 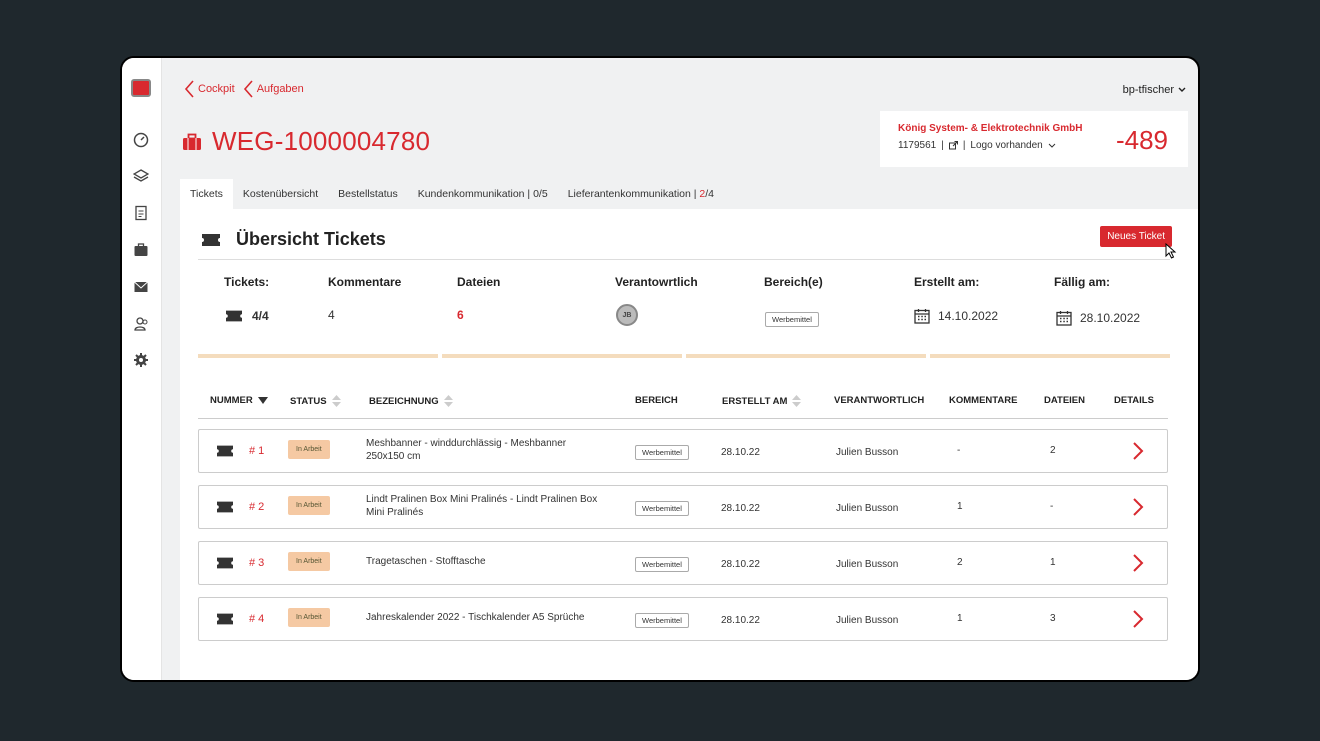 What do you see at coordinates (308, 401) in the screenshot?
I see `column-label: STATUS` at bounding box center [308, 401].